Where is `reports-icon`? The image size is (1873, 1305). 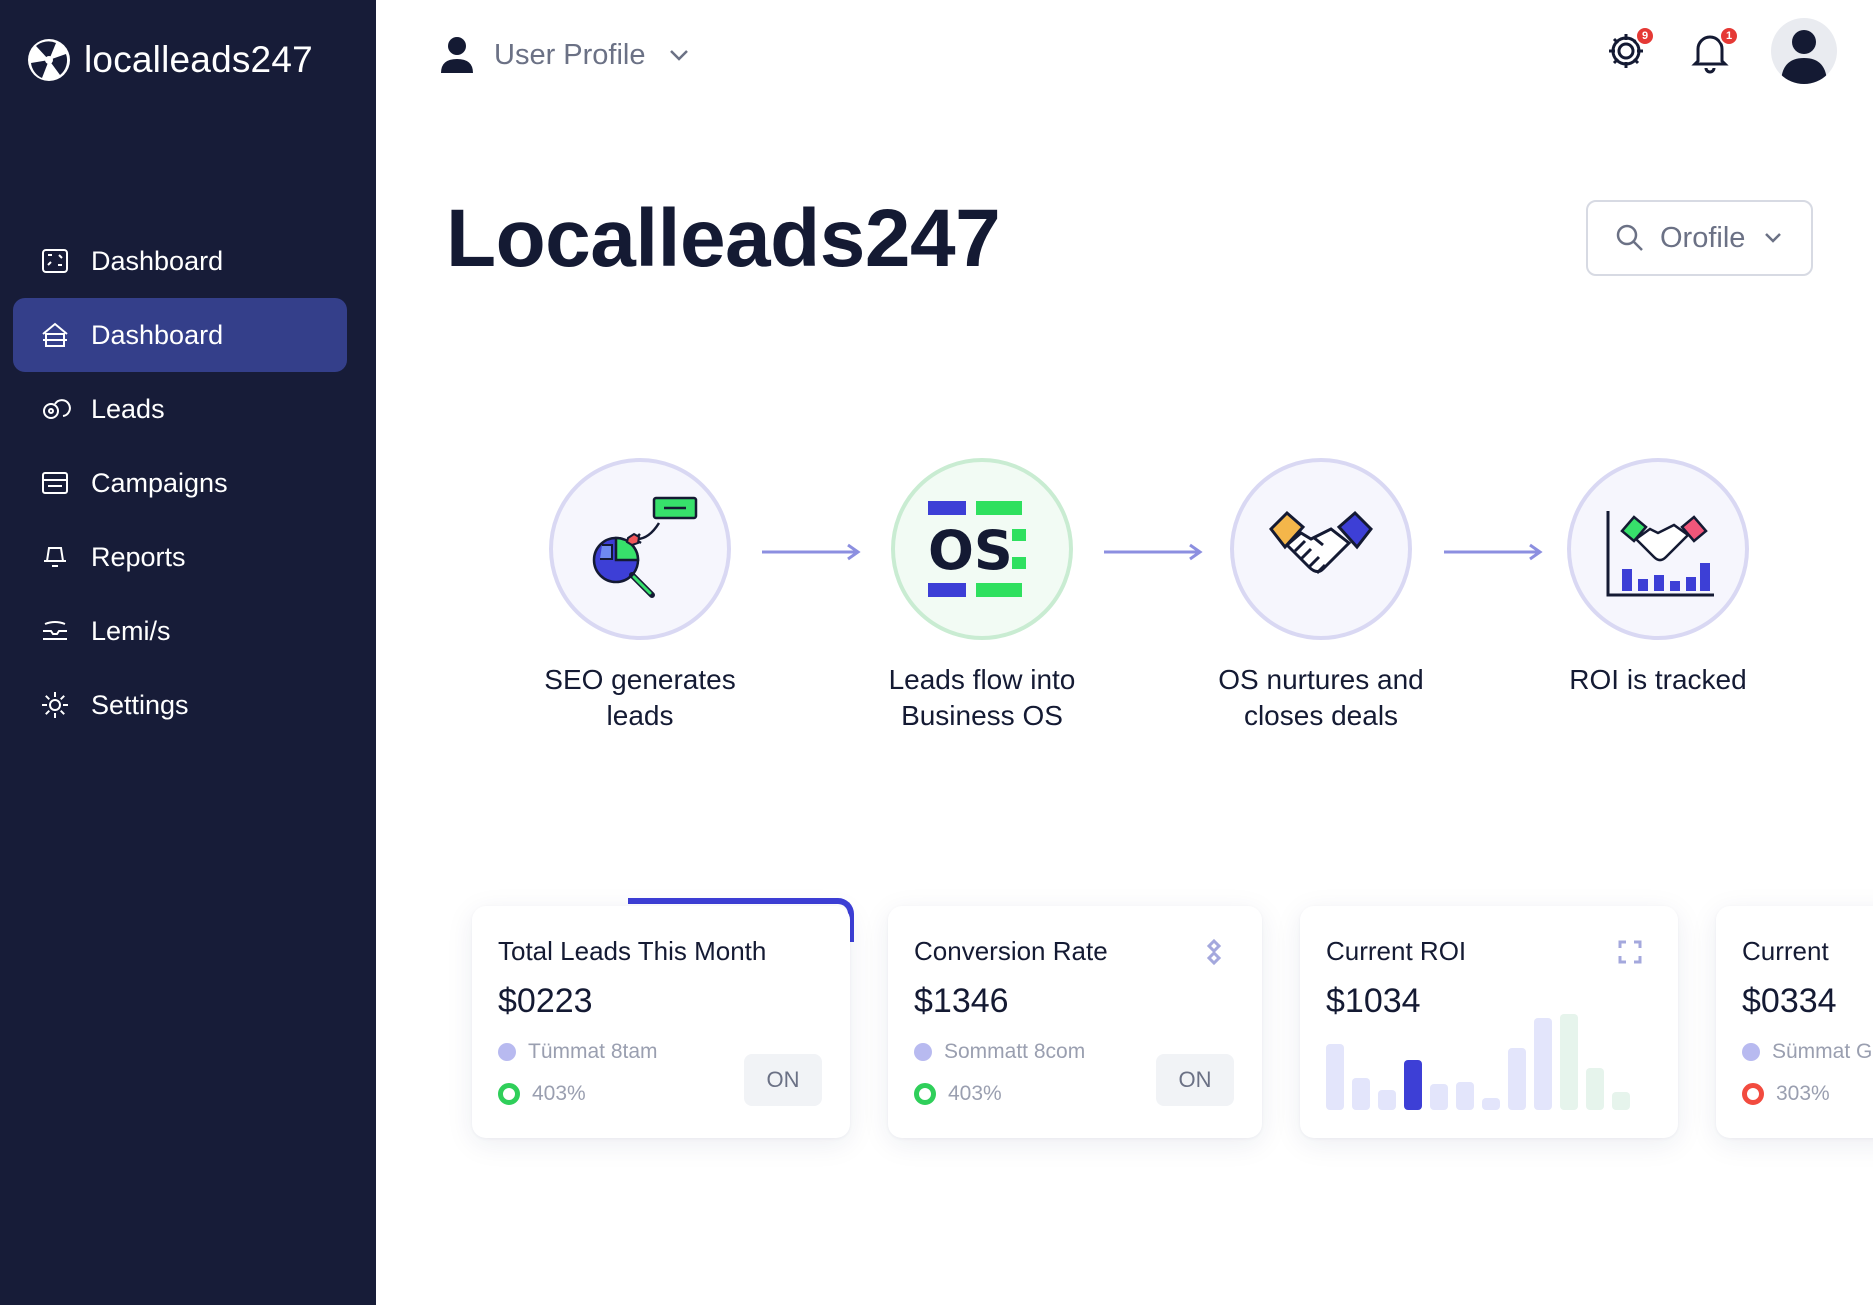 reports-icon is located at coordinates (55, 557).